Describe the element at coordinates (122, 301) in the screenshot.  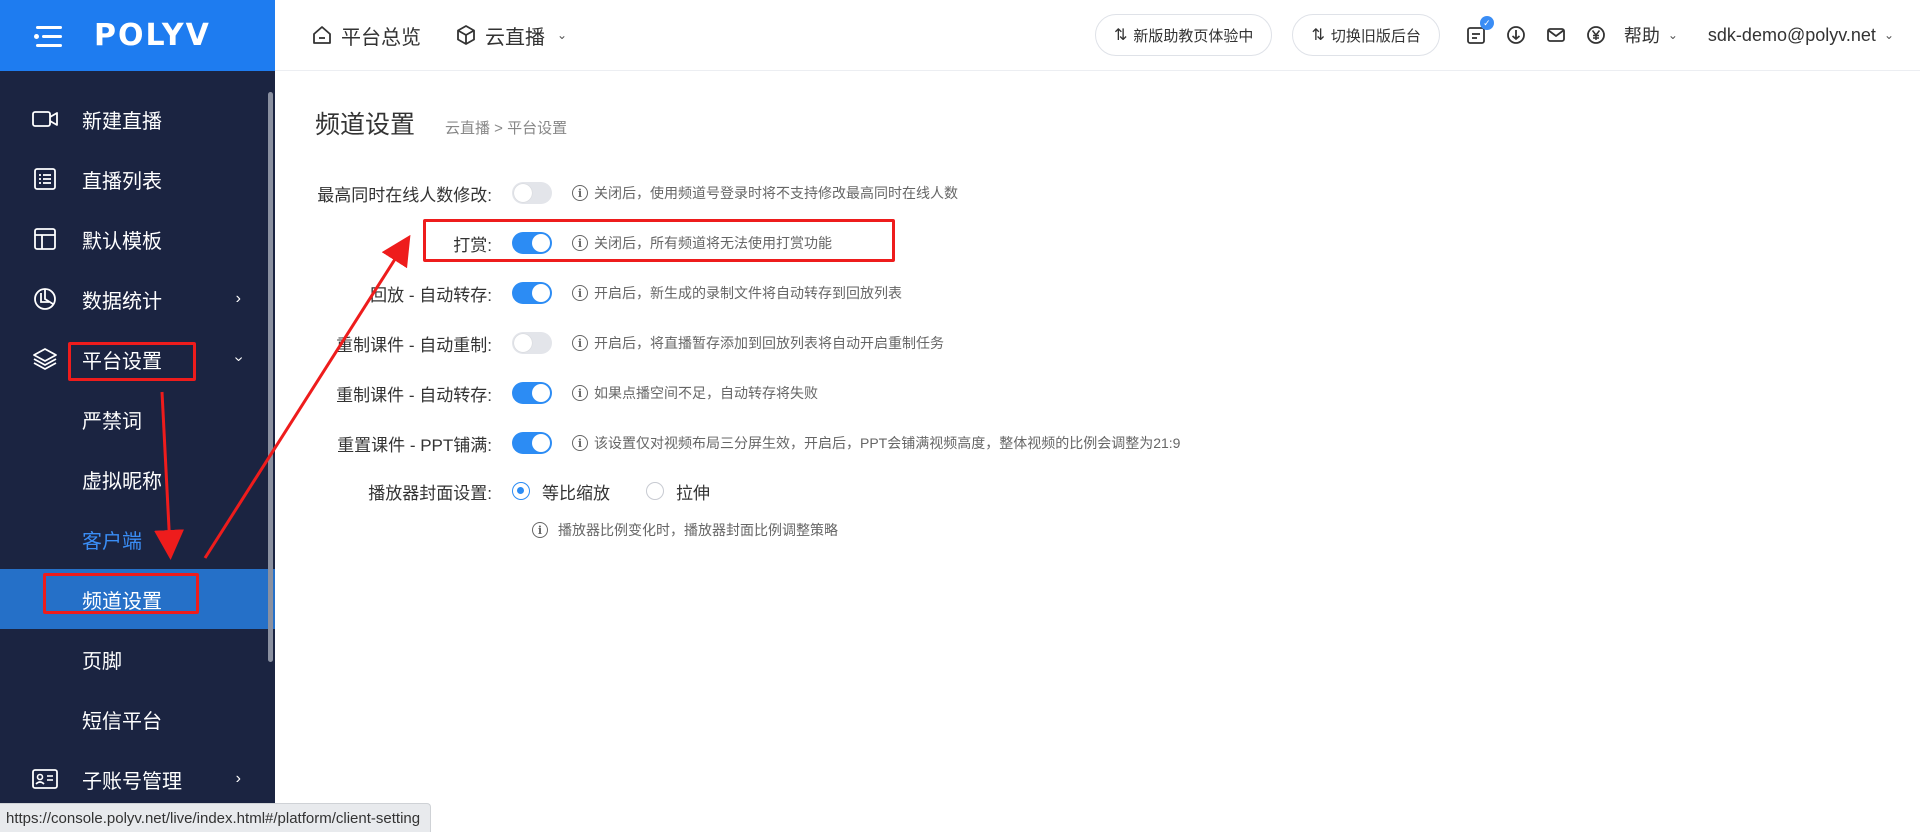
I see `sidebar-item-label: 数据统计` at that location.